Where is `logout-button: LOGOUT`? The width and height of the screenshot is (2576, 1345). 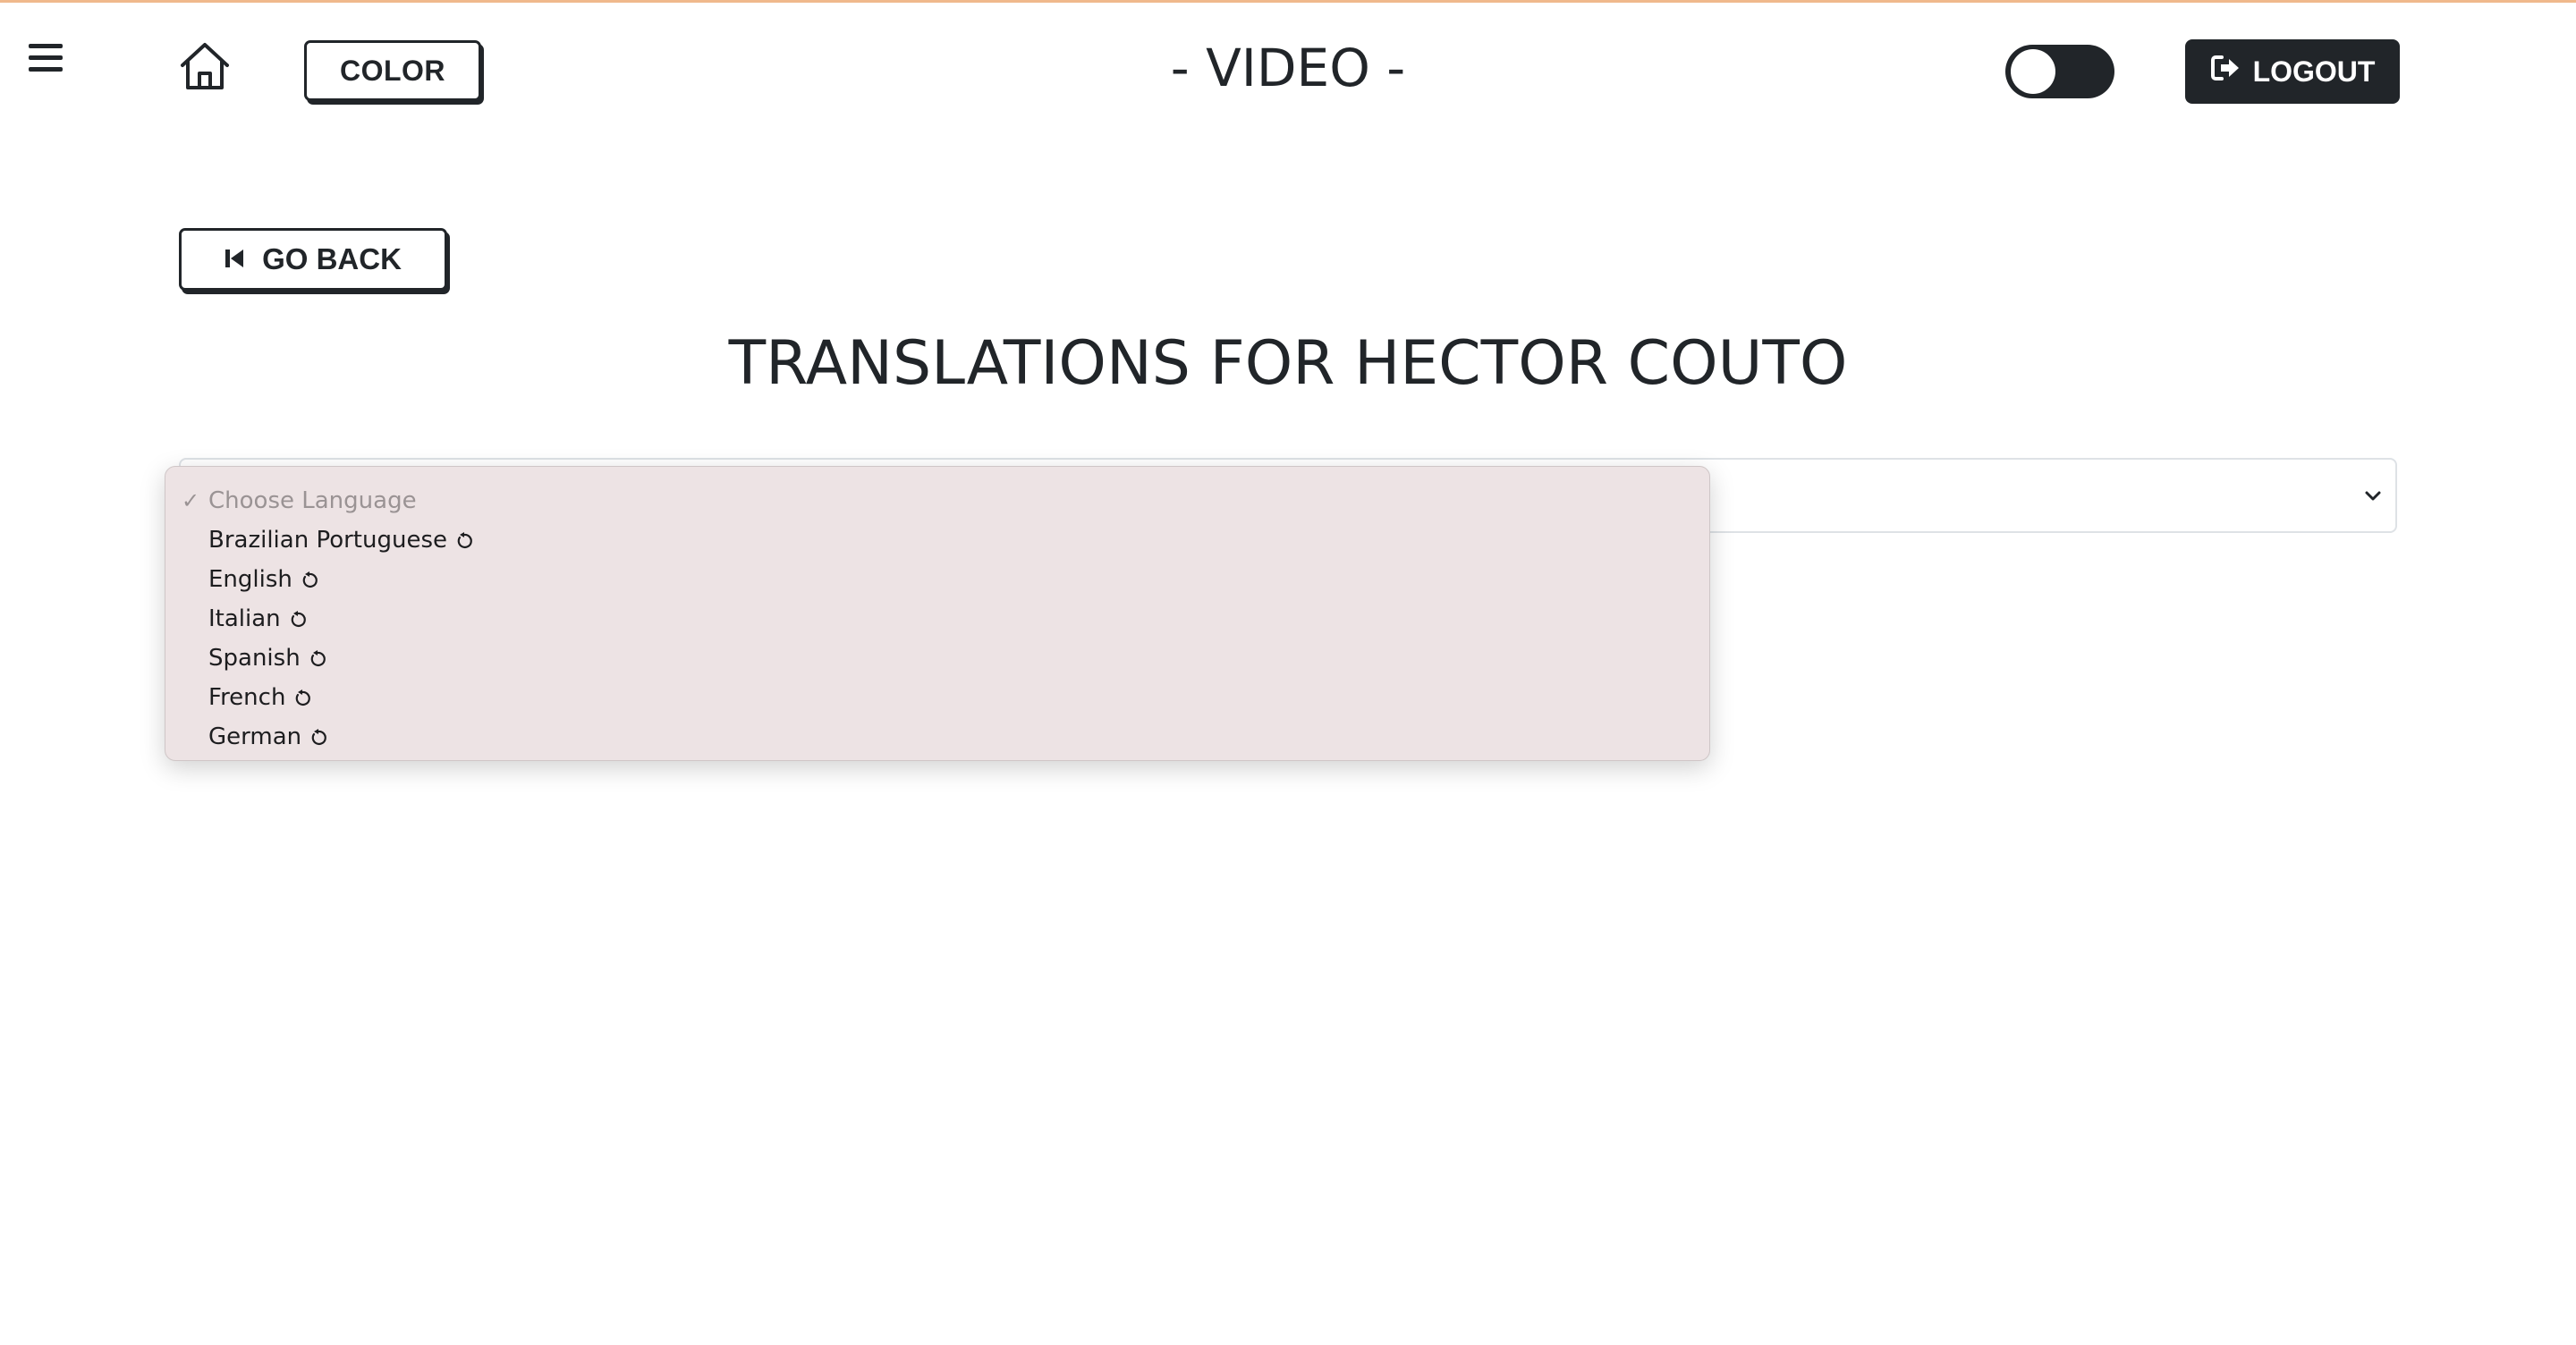 logout-button: LOGOUT is located at coordinates (2292, 71).